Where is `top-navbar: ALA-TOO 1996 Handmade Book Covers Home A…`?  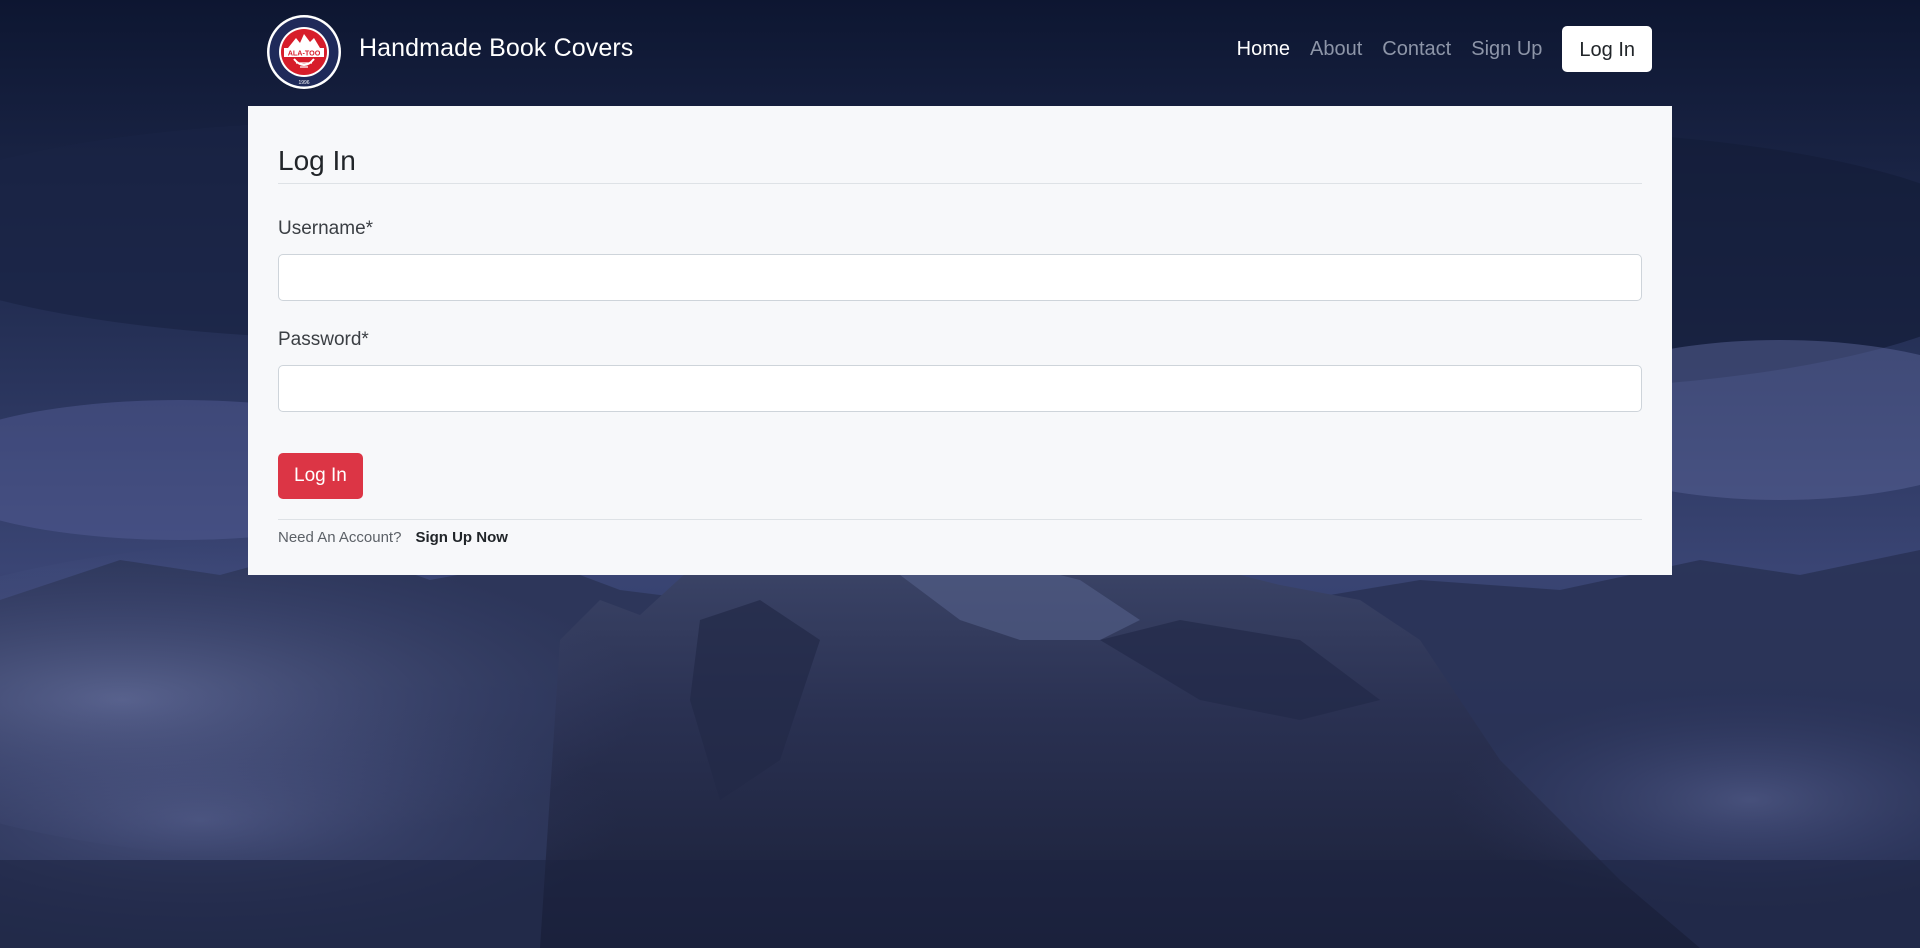 top-navbar: ALA-TOO 1996 Handmade Book Covers Home A… is located at coordinates (960, 53).